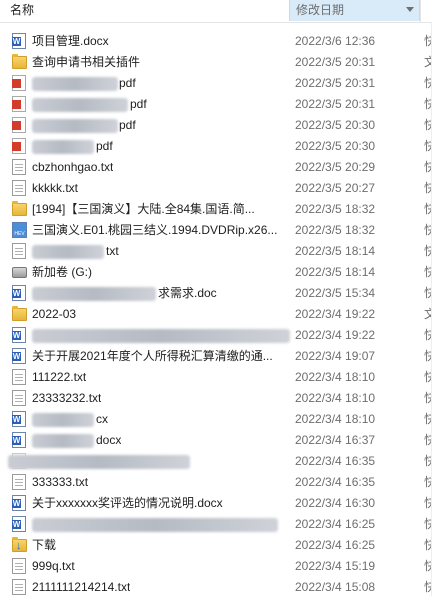 The height and width of the screenshot is (598, 432). What do you see at coordinates (19, 272) in the screenshot?
I see `drive-icon` at bounding box center [19, 272].